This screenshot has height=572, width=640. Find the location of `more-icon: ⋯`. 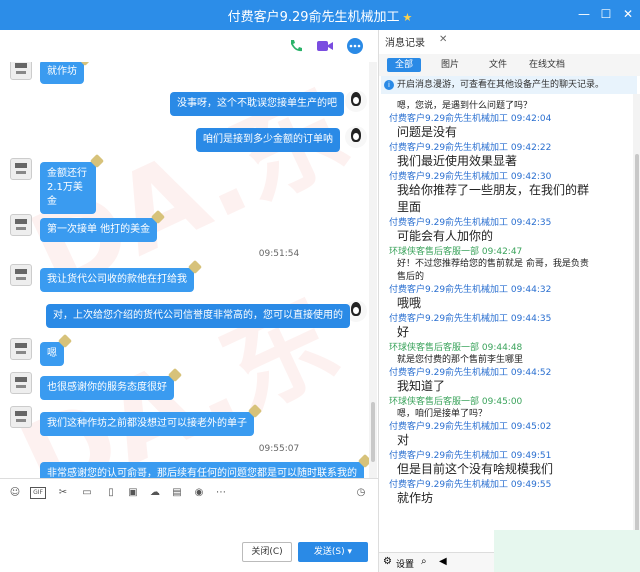

more-icon: ⋯ is located at coordinates (221, 493).